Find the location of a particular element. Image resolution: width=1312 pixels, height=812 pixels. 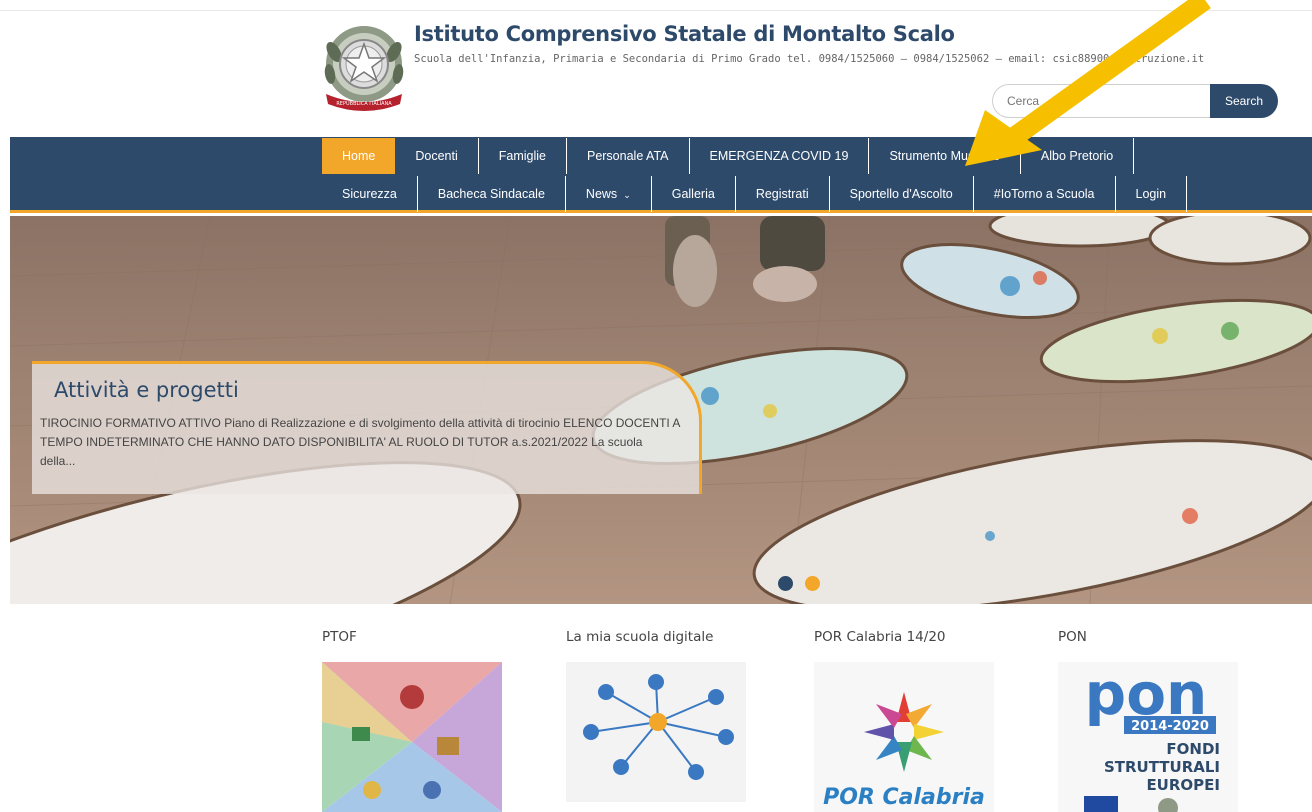

por-calabria-logo-text: POR Calabria is located at coordinates (904, 797).